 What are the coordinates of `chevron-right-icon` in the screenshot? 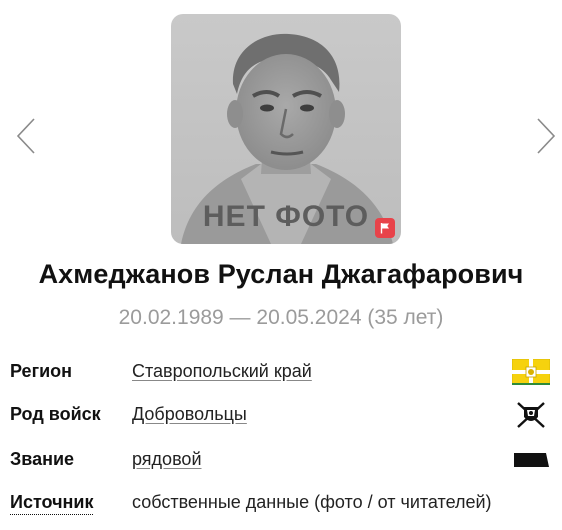 It's located at (546, 136).